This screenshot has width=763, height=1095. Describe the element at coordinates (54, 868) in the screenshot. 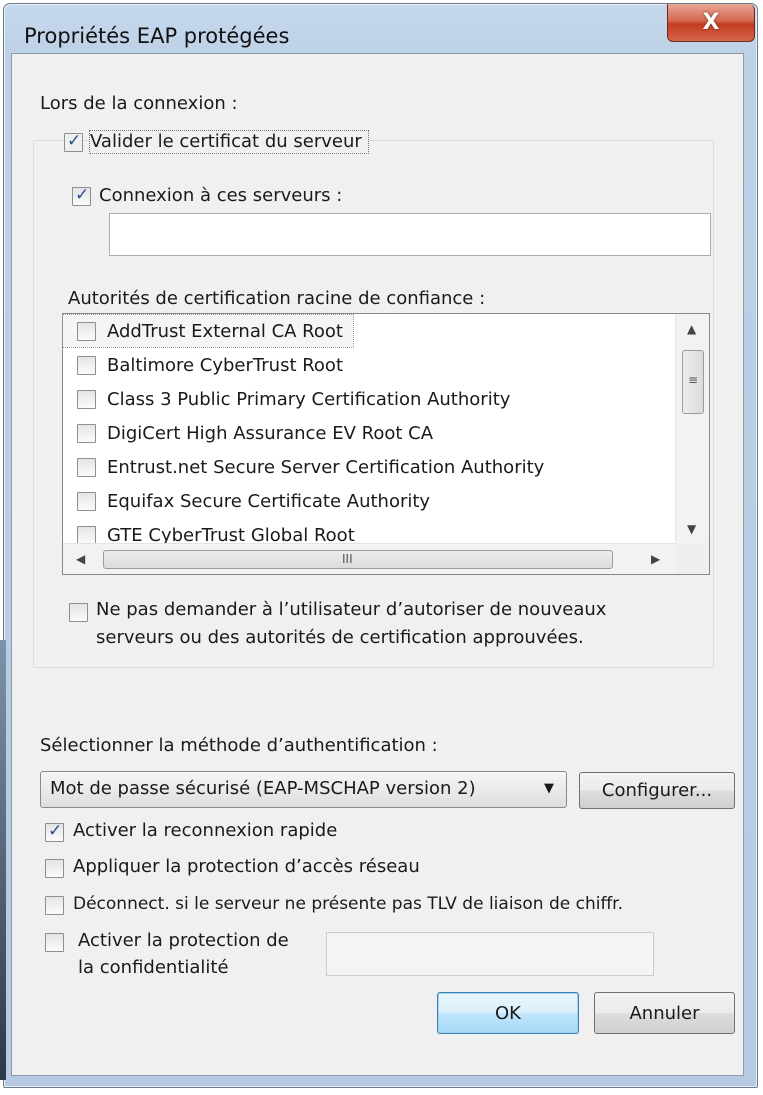

I see `nap-checkbox` at that location.